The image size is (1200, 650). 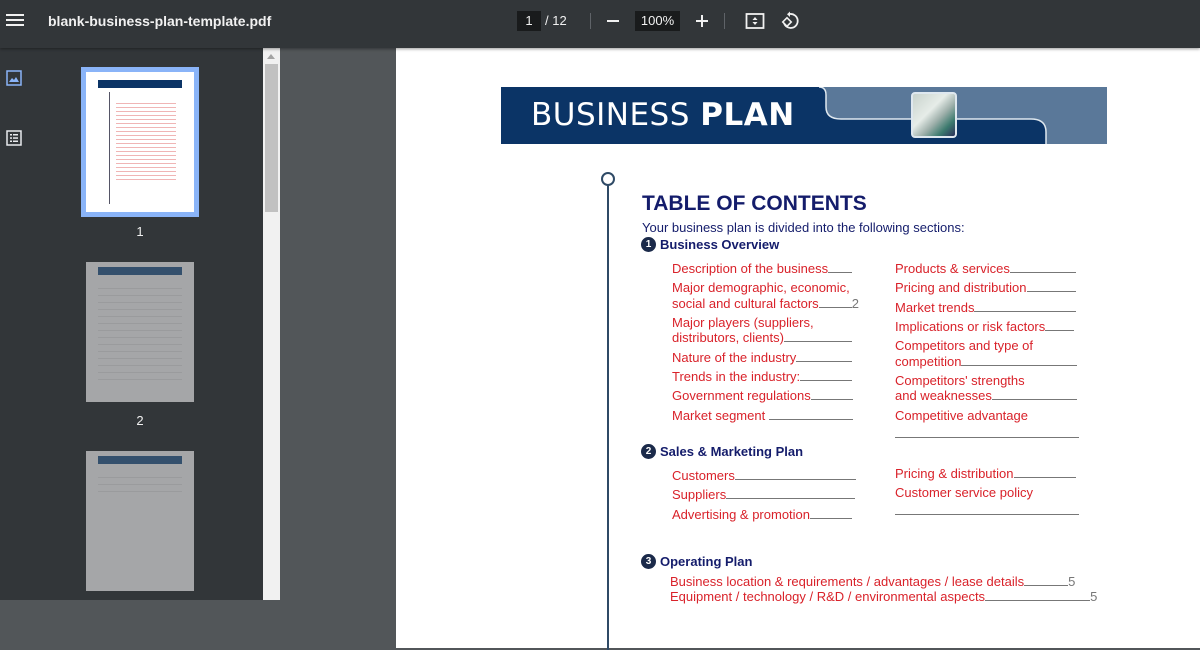 I want to click on zoom-out-button, so click(x=613, y=21).